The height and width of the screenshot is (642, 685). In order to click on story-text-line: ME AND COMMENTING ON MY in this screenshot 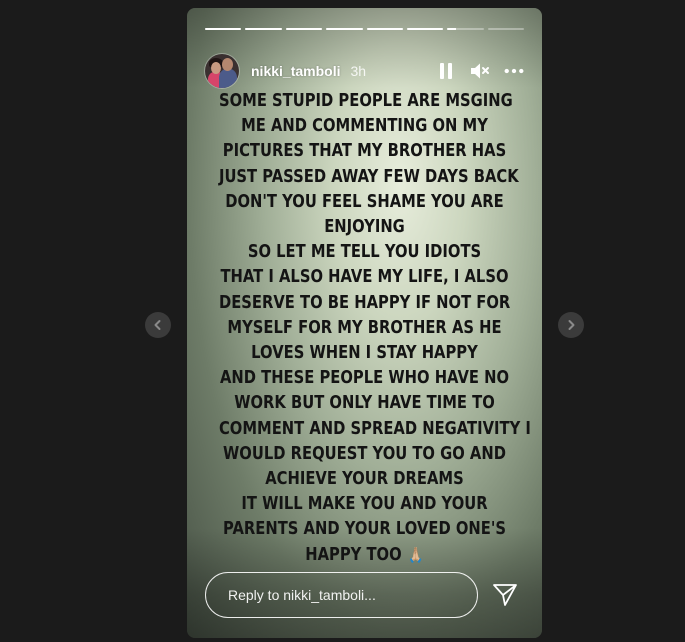, I will do `click(364, 126)`.